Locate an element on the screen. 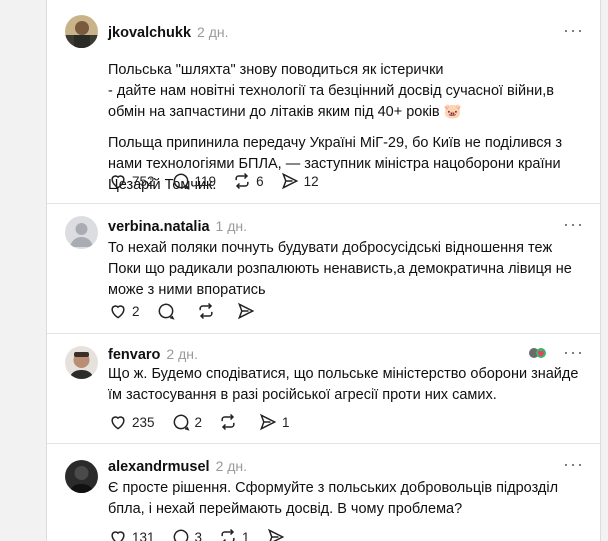 Image resolution: width=608 pixels, height=541 pixels. repost-button: 1 is located at coordinates (234, 534).